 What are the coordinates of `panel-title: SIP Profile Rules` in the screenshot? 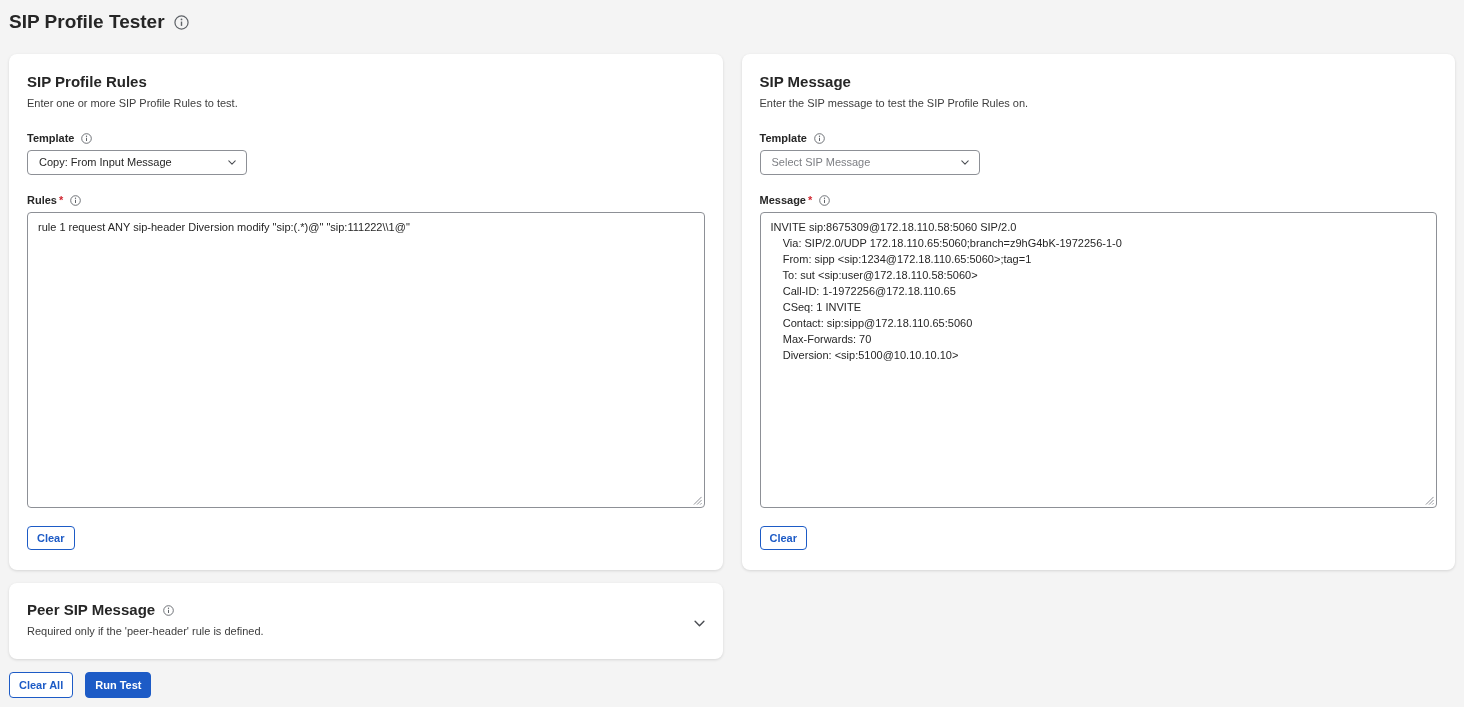 It's located at (87, 82).